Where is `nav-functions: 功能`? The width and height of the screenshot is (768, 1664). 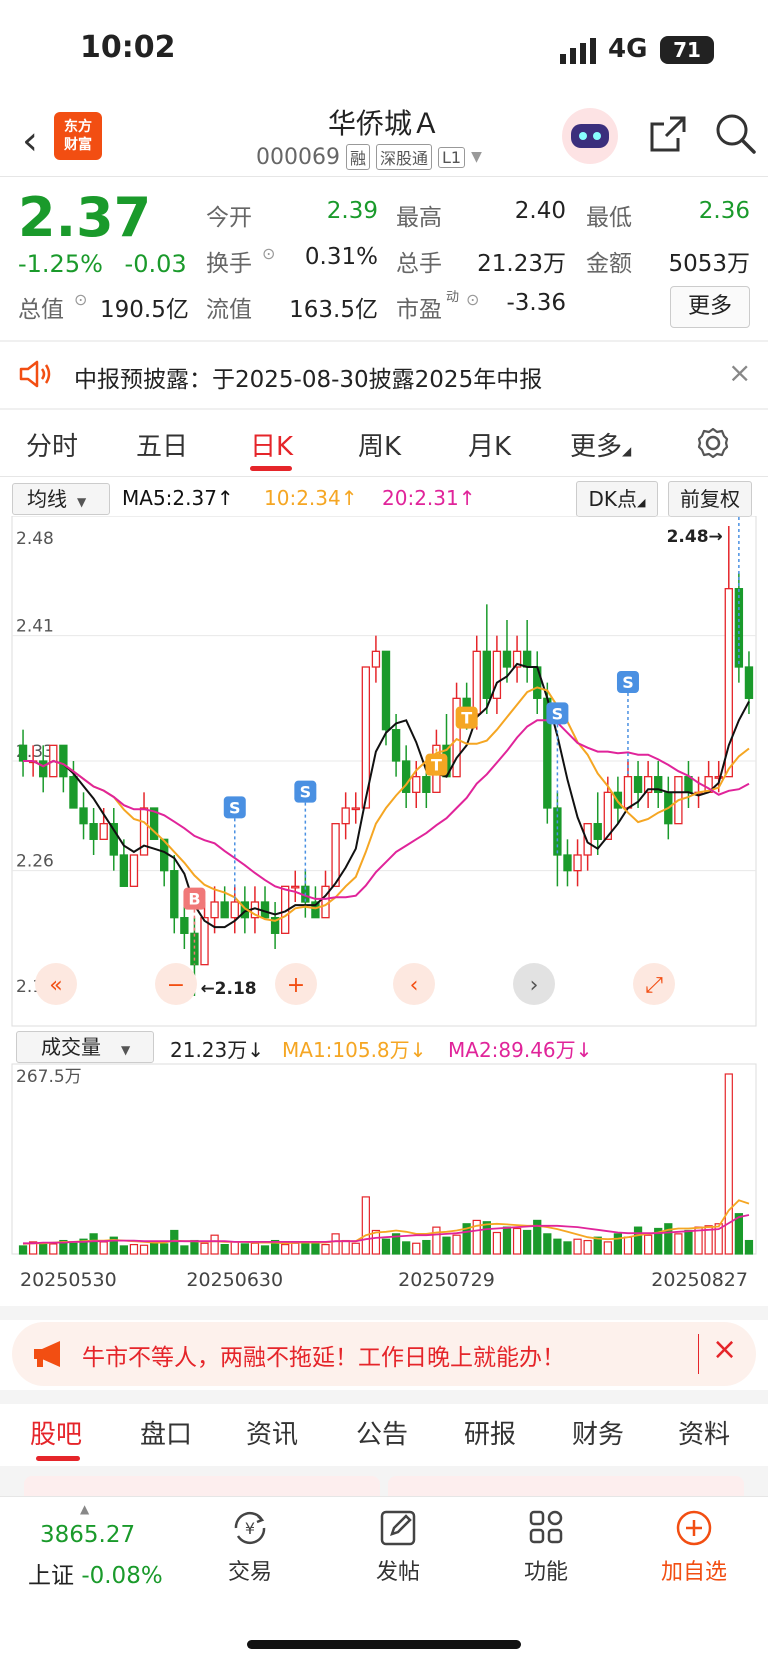 nav-functions: 功能 is located at coordinates (546, 1547).